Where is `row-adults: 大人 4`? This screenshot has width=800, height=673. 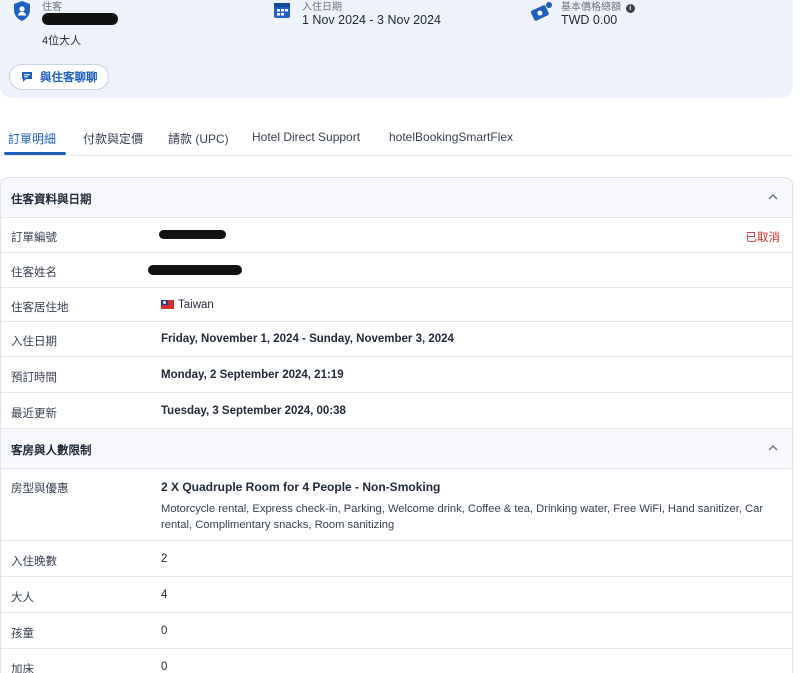 row-adults: 大人 4 is located at coordinates (396, 595).